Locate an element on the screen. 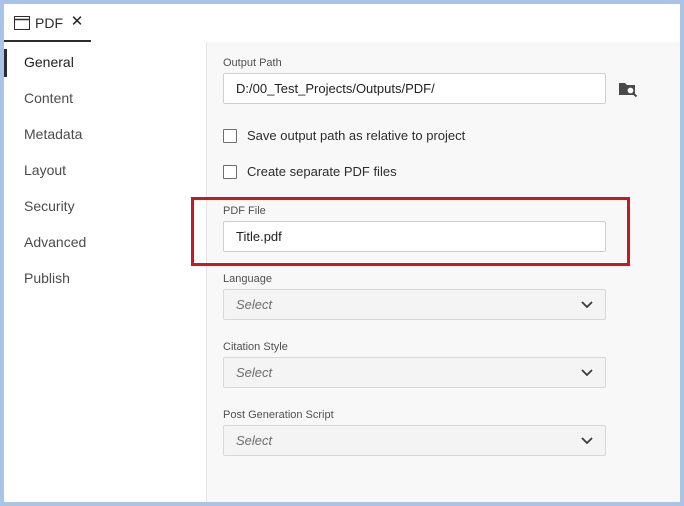  tab-label: PDF is located at coordinates (49, 23).